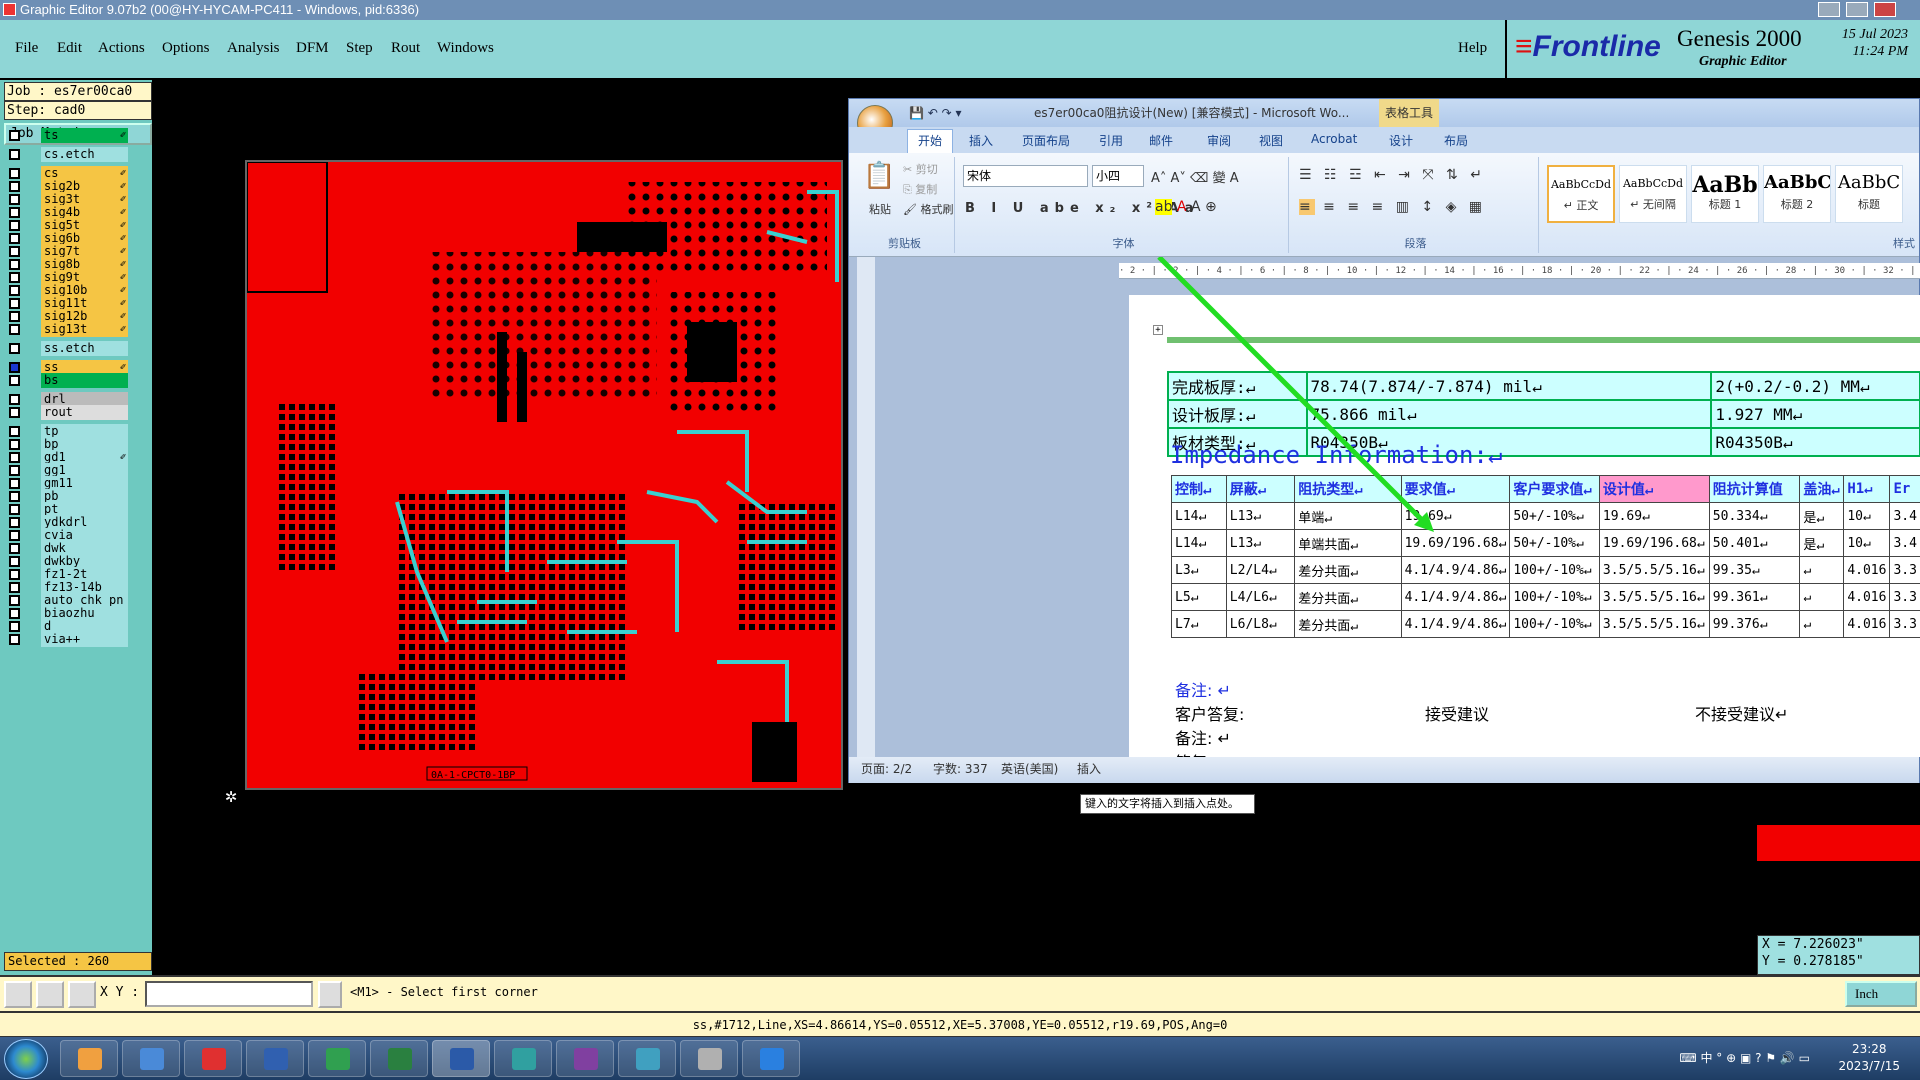  What do you see at coordinates (930, 141) in the screenshot?
I see `tab-home: 开始` at bounding box center [930, 141].